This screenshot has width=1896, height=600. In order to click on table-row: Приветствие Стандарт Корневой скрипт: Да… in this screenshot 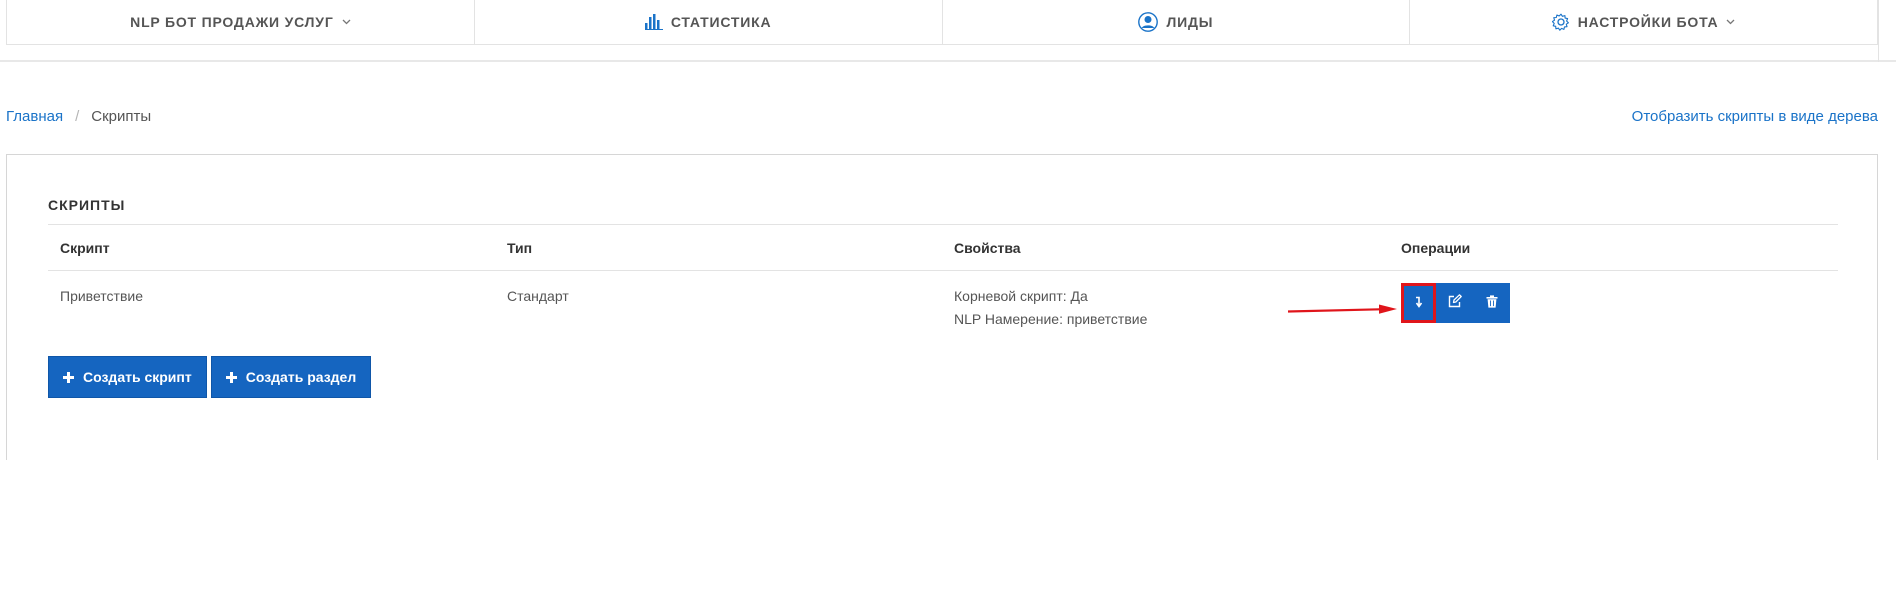, I will do `click(943, 304)`.